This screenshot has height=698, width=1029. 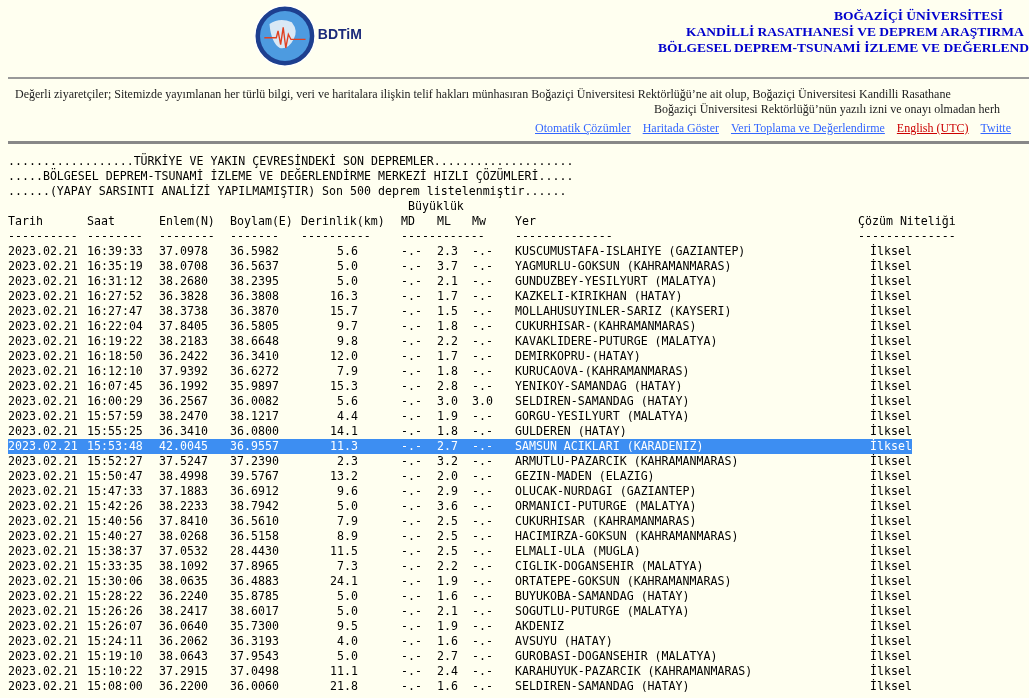 I want to click on table-cell-text: CUKURHISAR-(KAHRAMANMARAS), so click(x=606, y=326).